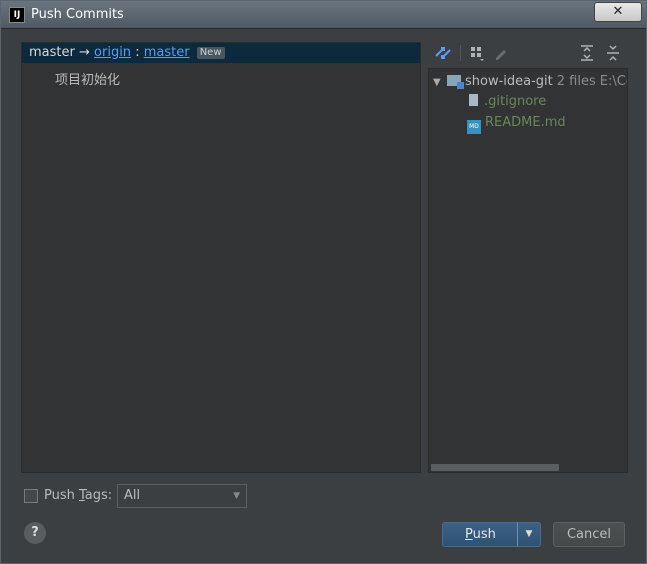  I want to click on remote-branch-link: master, so click(167, 52).